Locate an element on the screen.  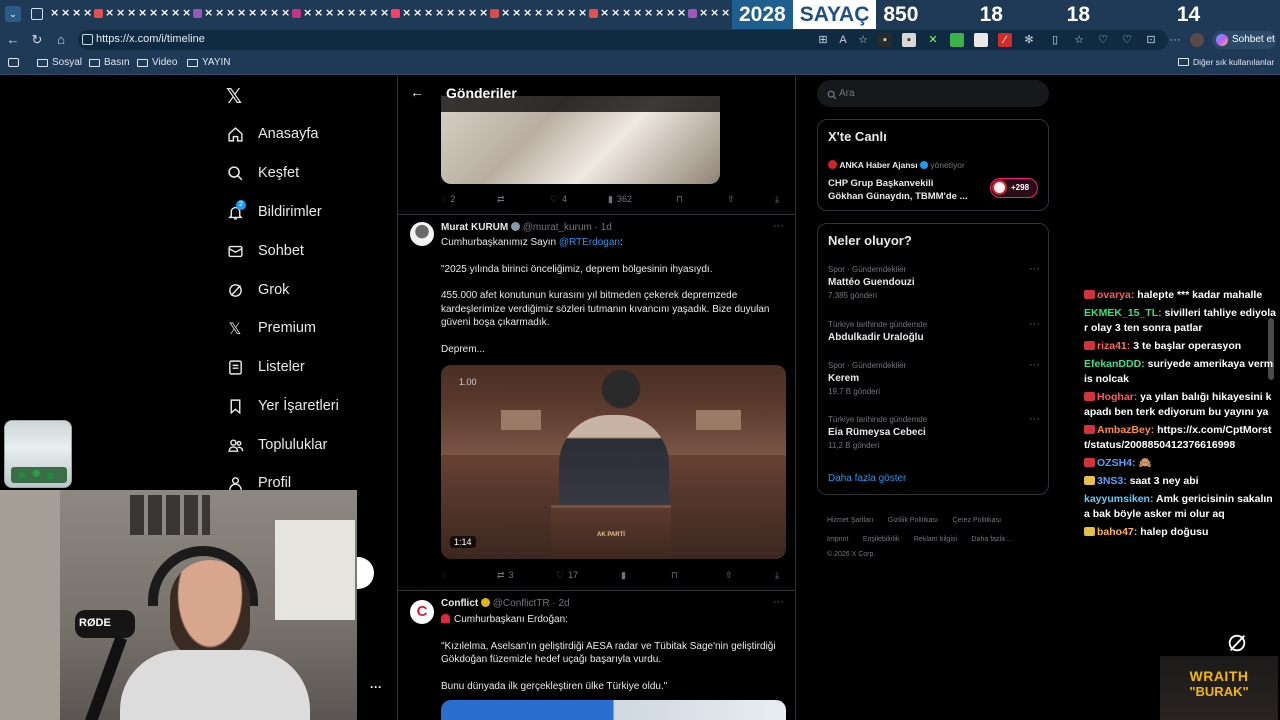
bookmark-folder-sosyal: Sosyal is located at coordinates (59, 62).